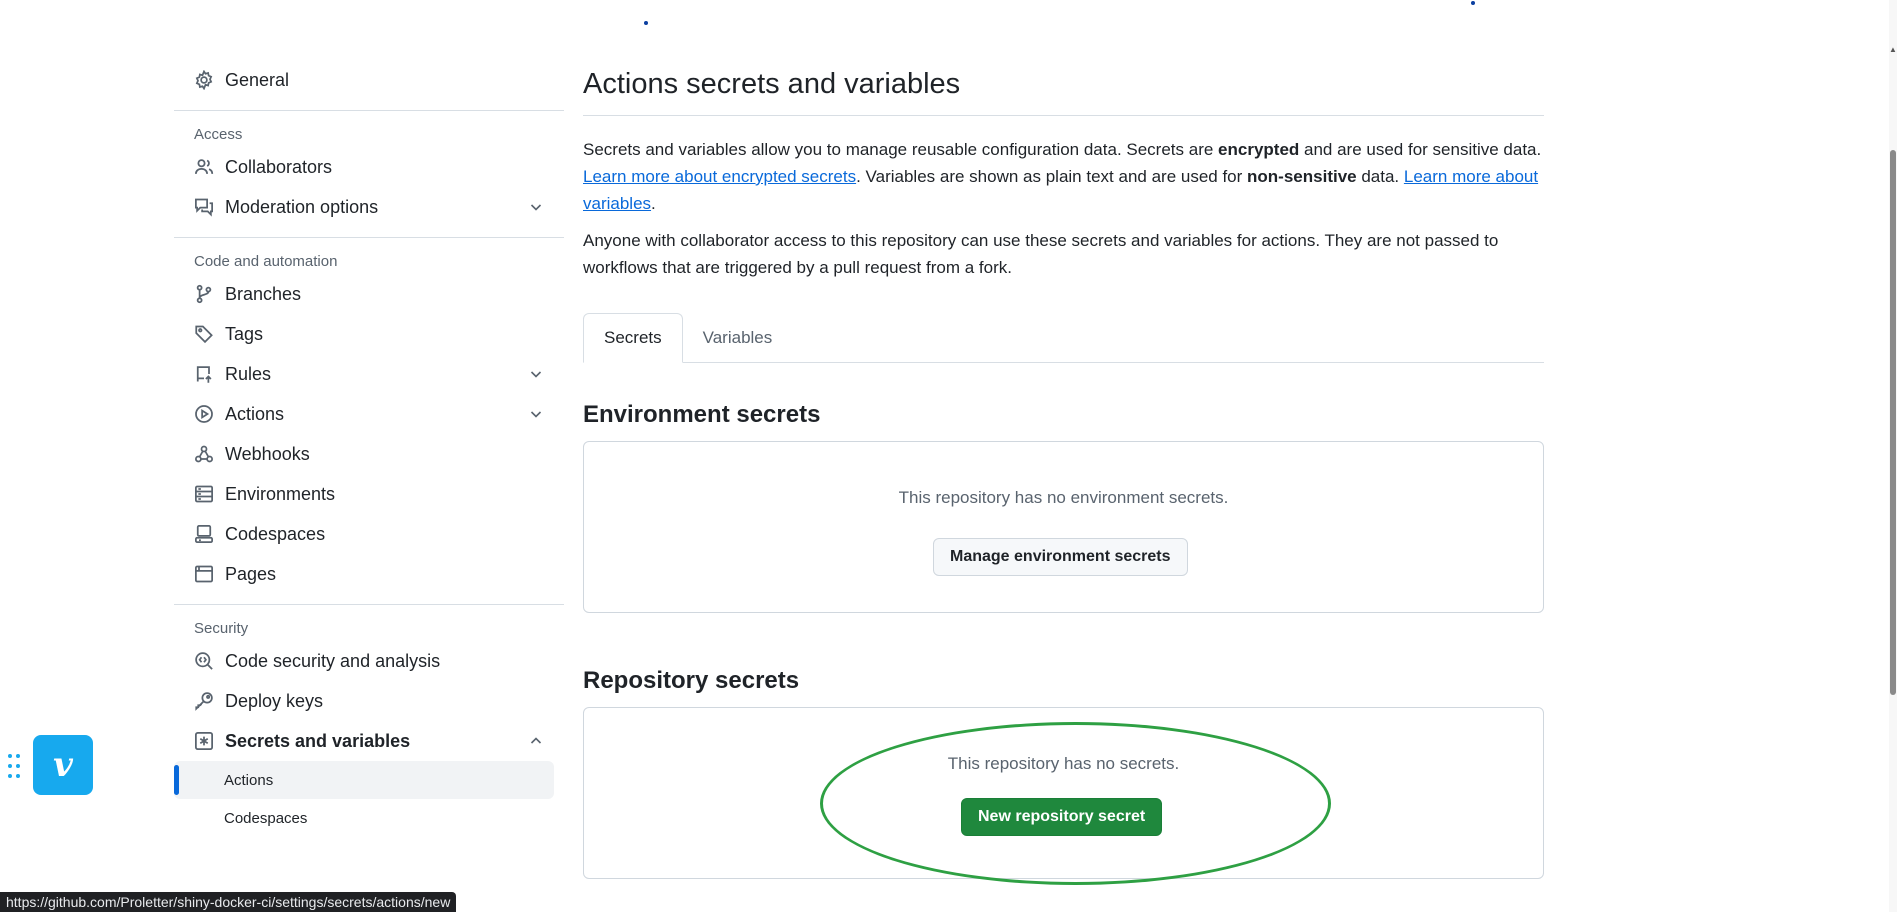 This screenshot has width=1897, height=912. What do you see at coordinates (274, 700) in the screenshot?
I see `sidebar-item-label: Deploy keys` at bounding box center [274, 700].